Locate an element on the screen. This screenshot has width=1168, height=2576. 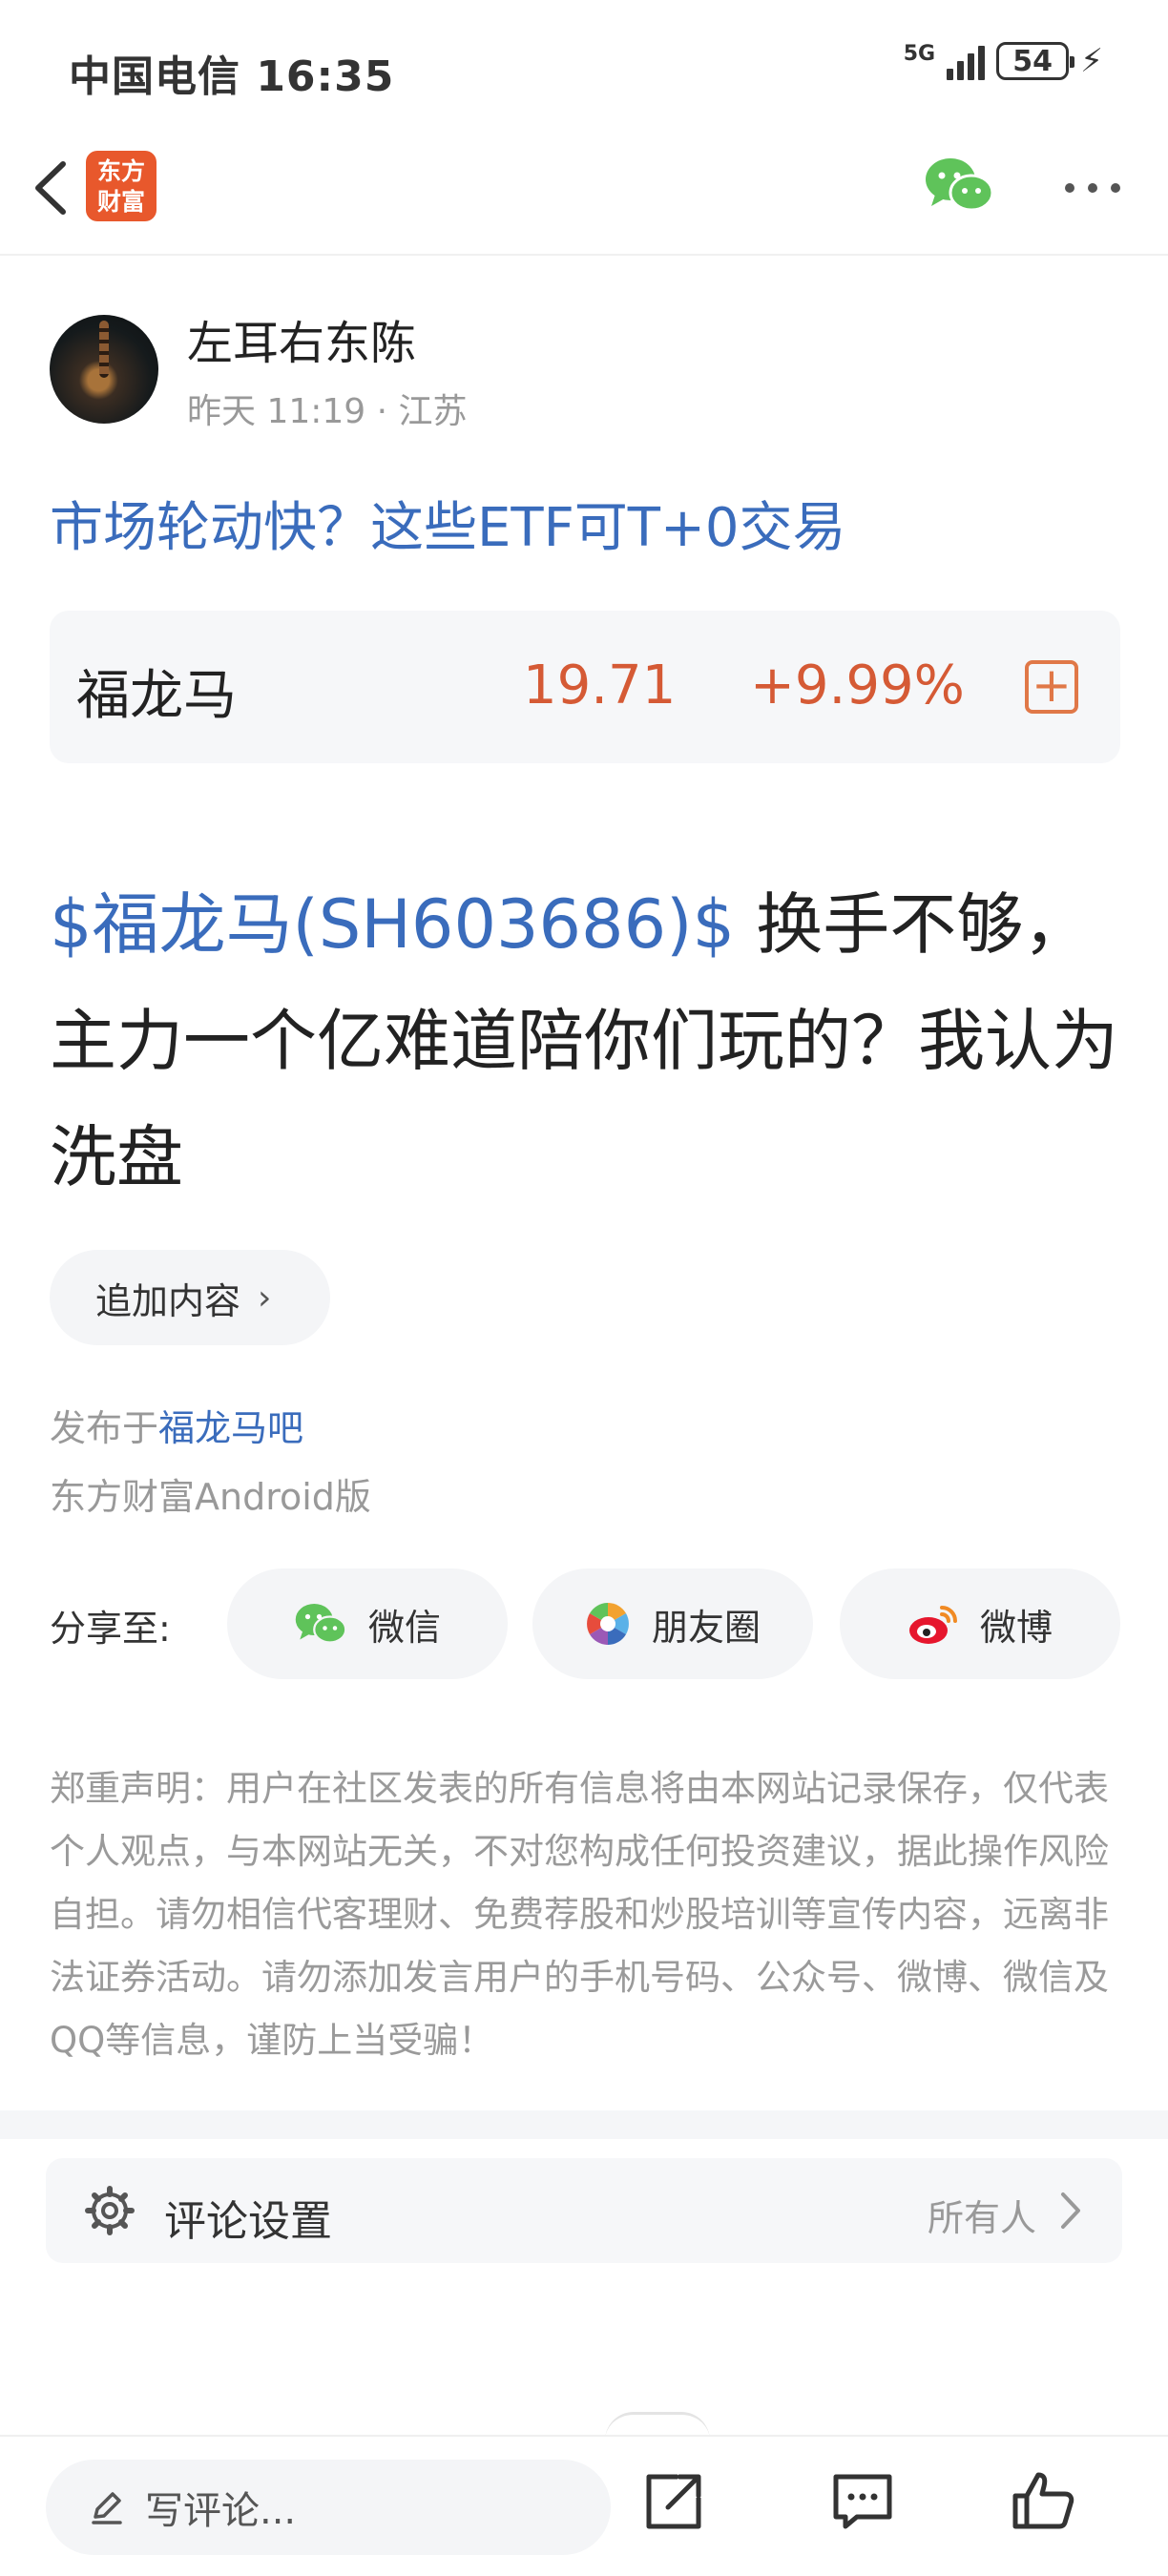
share-moments-label: 朋友圈 is located at coordinates (706, 1627).